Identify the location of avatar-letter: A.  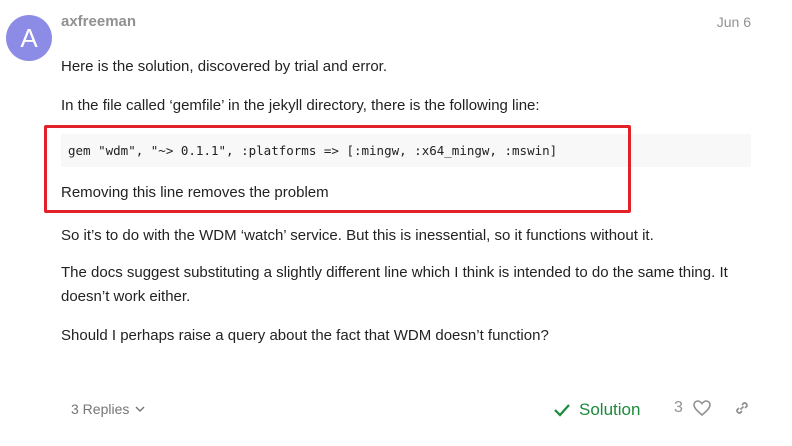
(29, 37).